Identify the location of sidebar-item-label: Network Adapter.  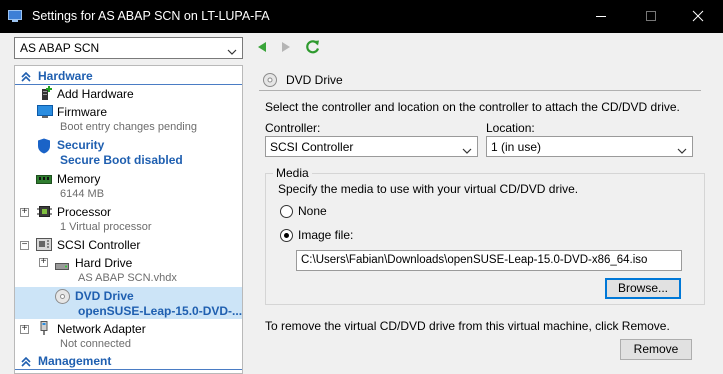
(101, 329).